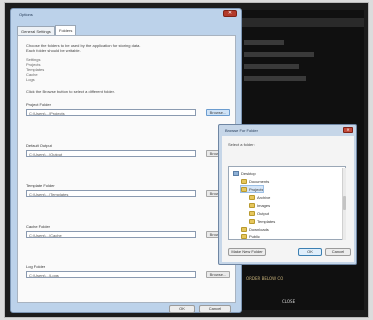 The width and height of the screenshot is (373, 320). Describe the element at coordinates (26, 14) in the screenshot. I see `dialog-title: Options` at that location.